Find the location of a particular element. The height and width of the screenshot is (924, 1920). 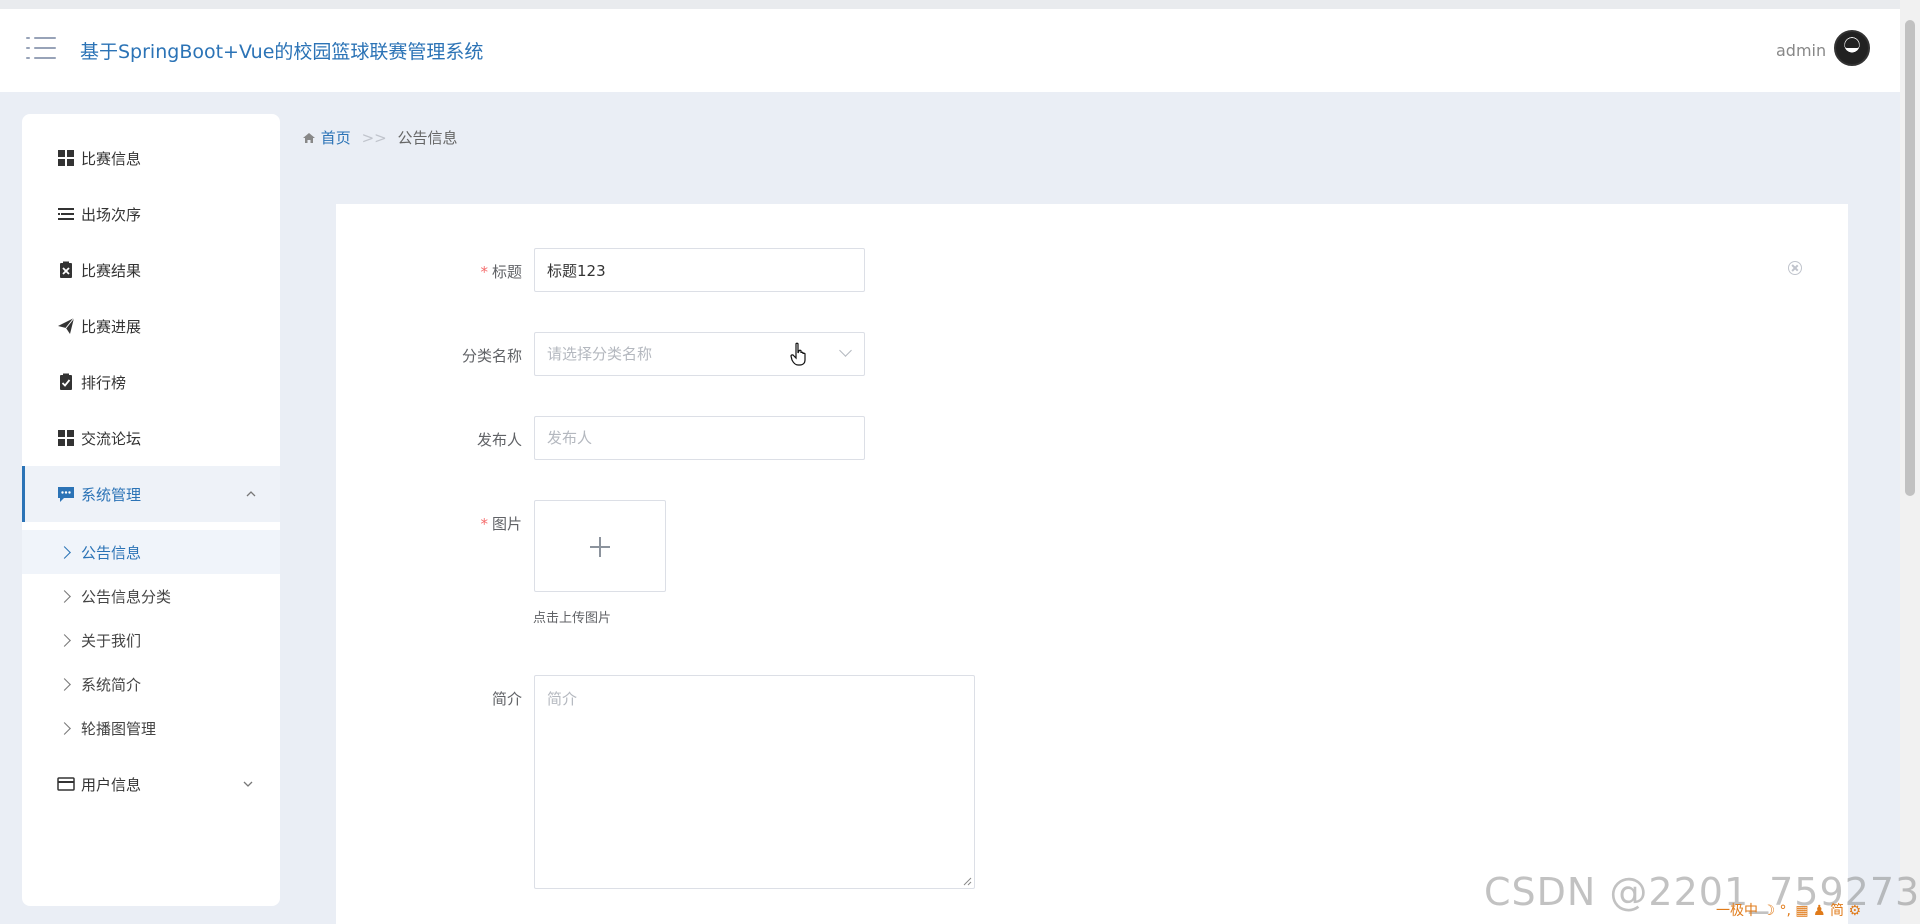

card-icon is located at coordinates (66, 784).